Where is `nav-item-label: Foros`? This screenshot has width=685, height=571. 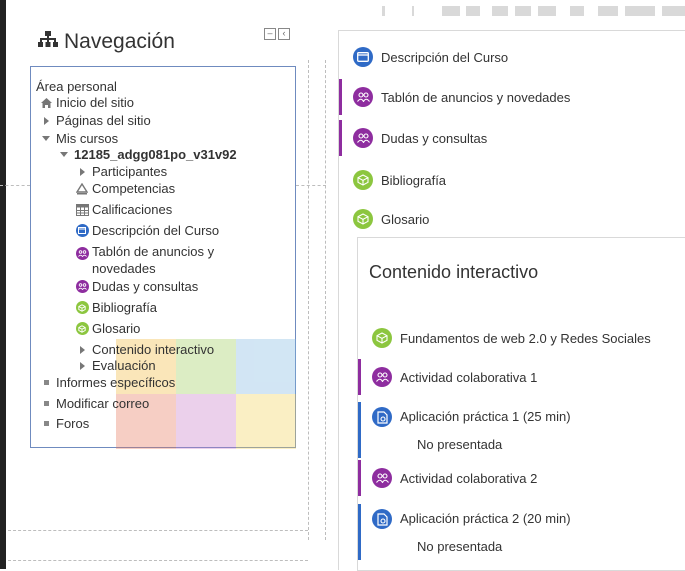 nav-item-label: Foros is located at coordinates (73, 423).